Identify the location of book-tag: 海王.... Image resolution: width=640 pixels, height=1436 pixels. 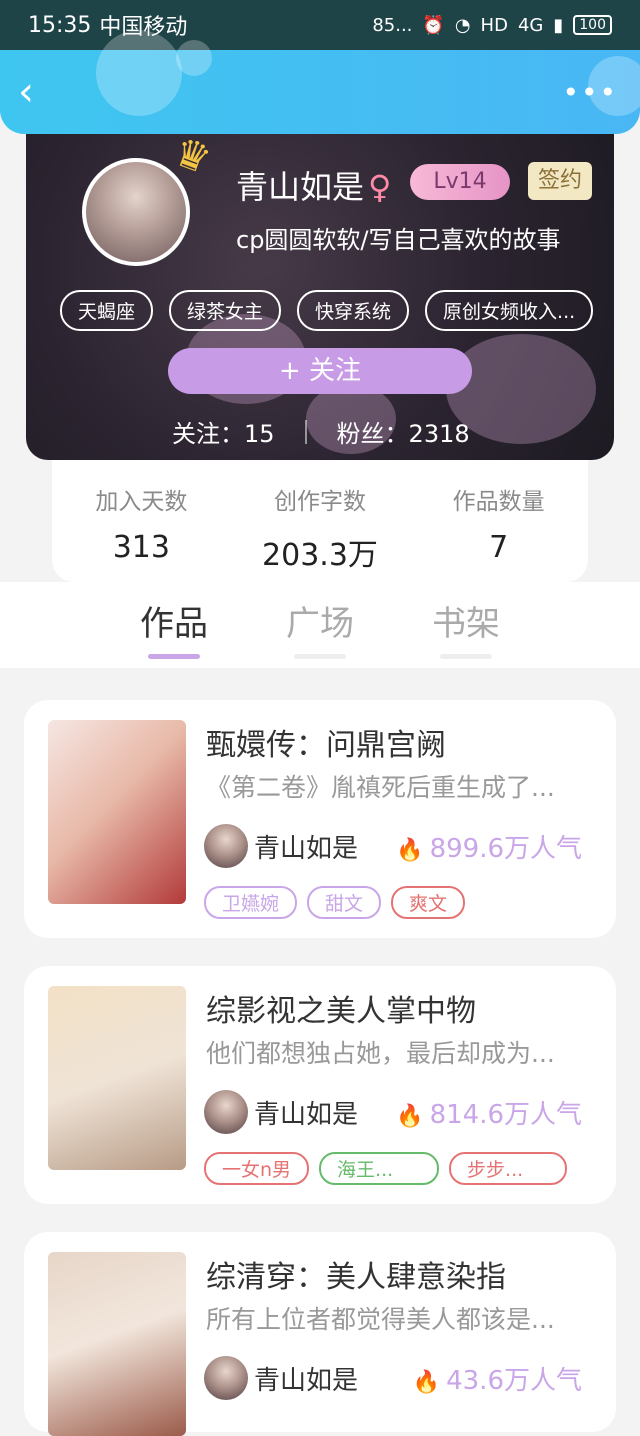
(379, 1168).